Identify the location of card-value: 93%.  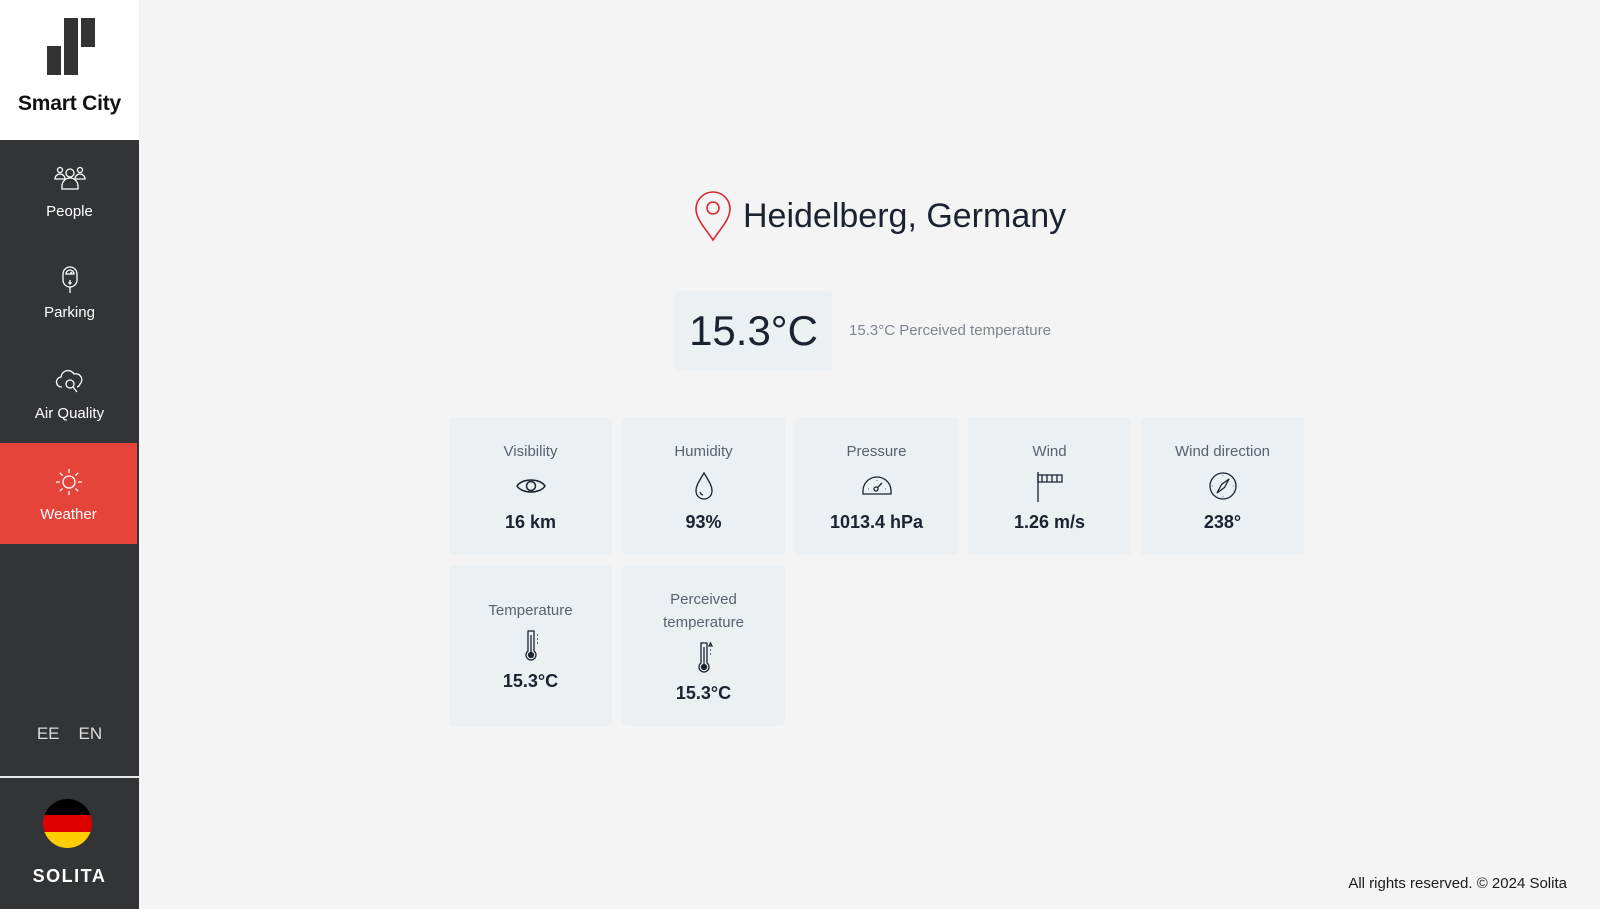
(703, 521).